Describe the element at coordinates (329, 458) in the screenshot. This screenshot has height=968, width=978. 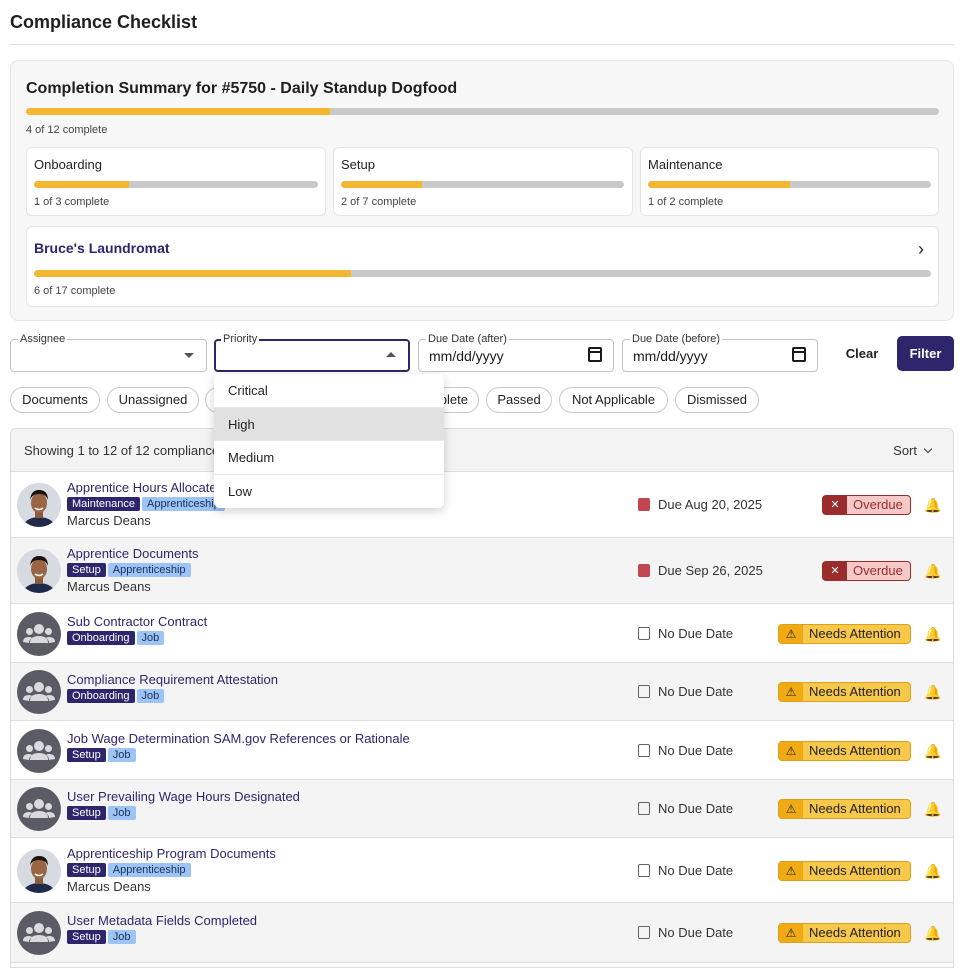
I see `option-medium: Medium` at that location.